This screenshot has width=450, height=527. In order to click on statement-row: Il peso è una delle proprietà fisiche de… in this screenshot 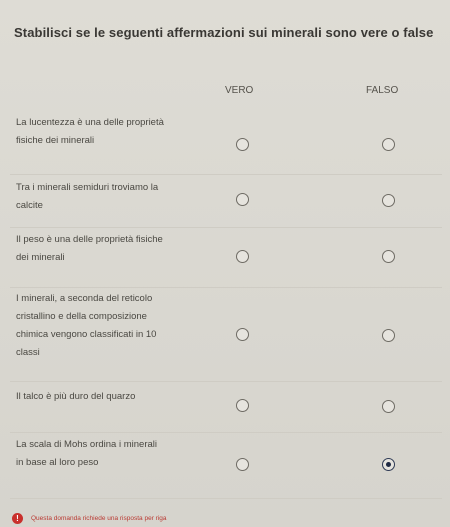, I will do `click(226, 258)`.